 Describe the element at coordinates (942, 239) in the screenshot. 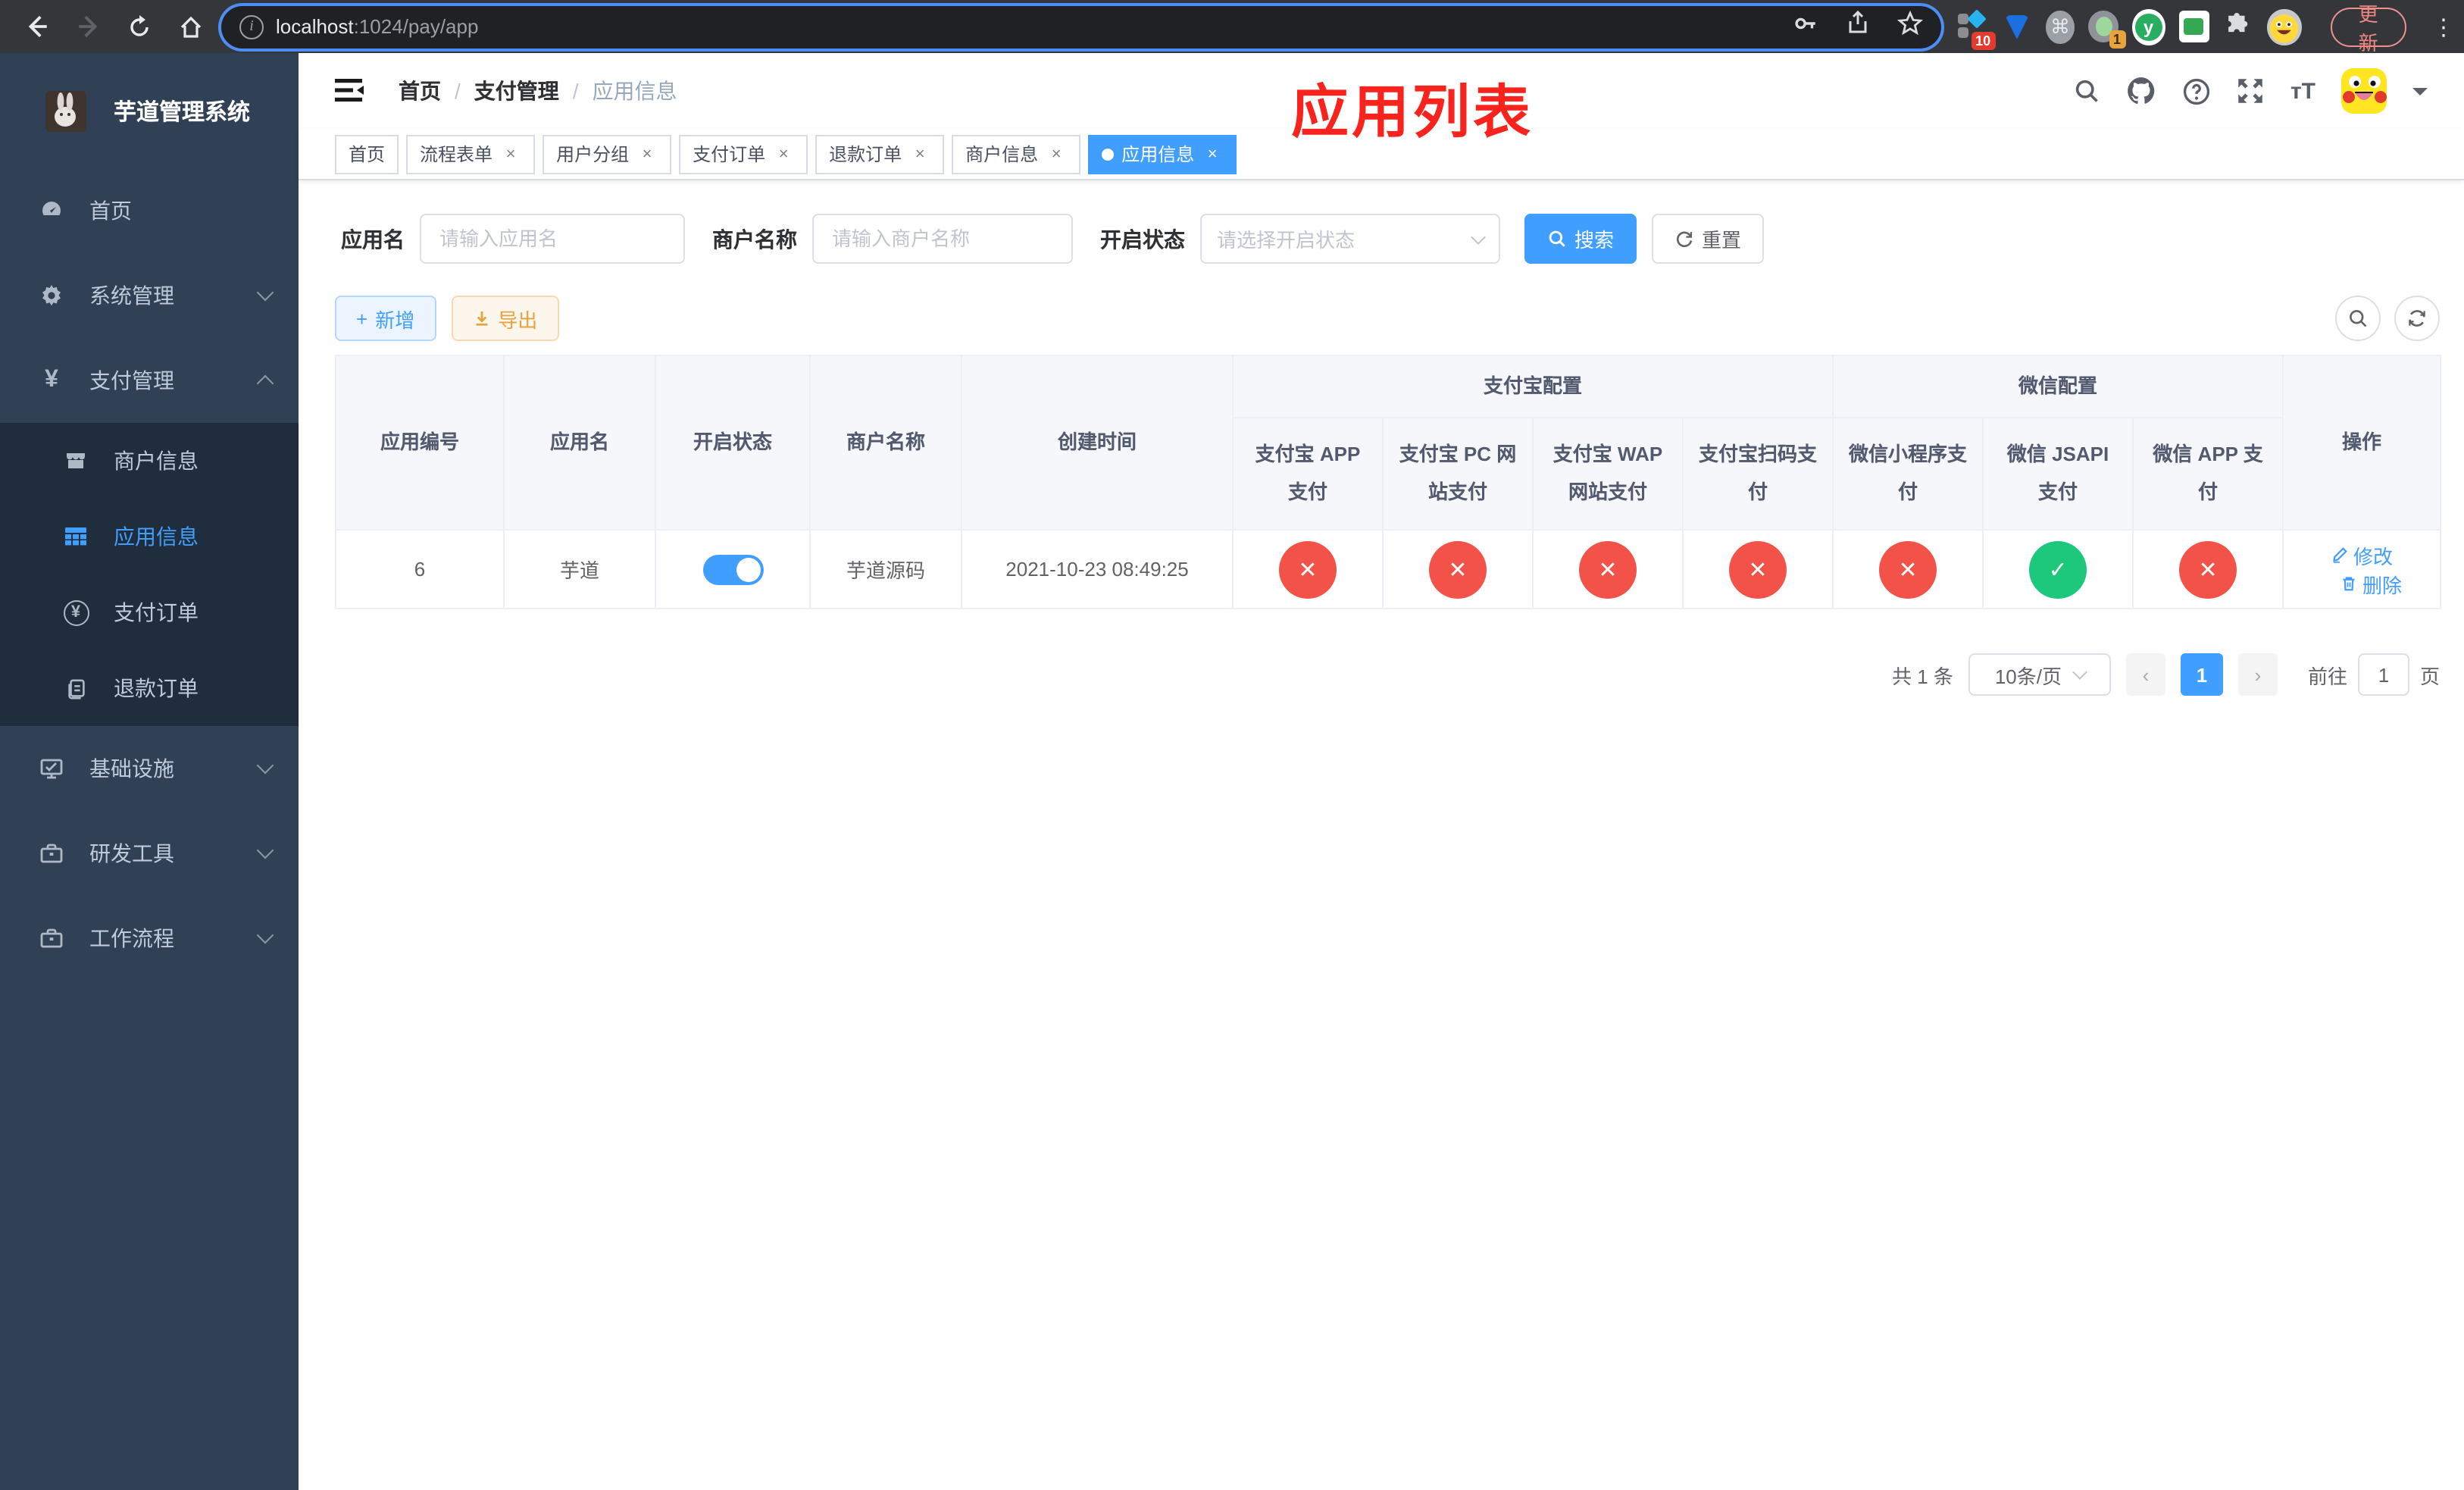

I see `merchant-name-input` at that location.